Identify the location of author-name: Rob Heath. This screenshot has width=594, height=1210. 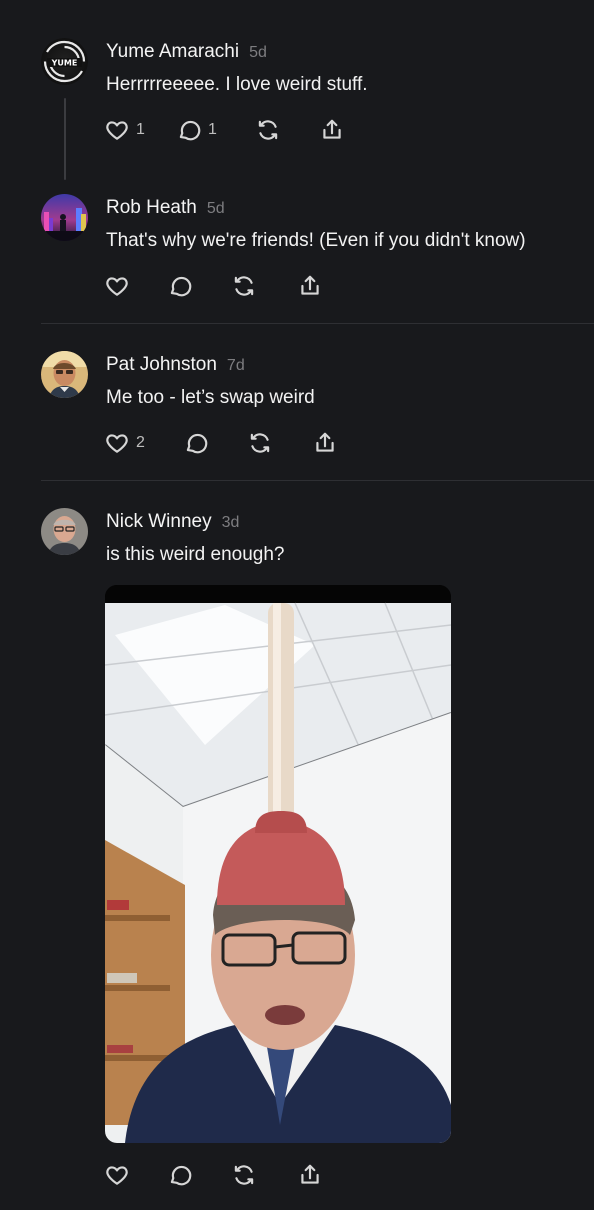
(151, 207).